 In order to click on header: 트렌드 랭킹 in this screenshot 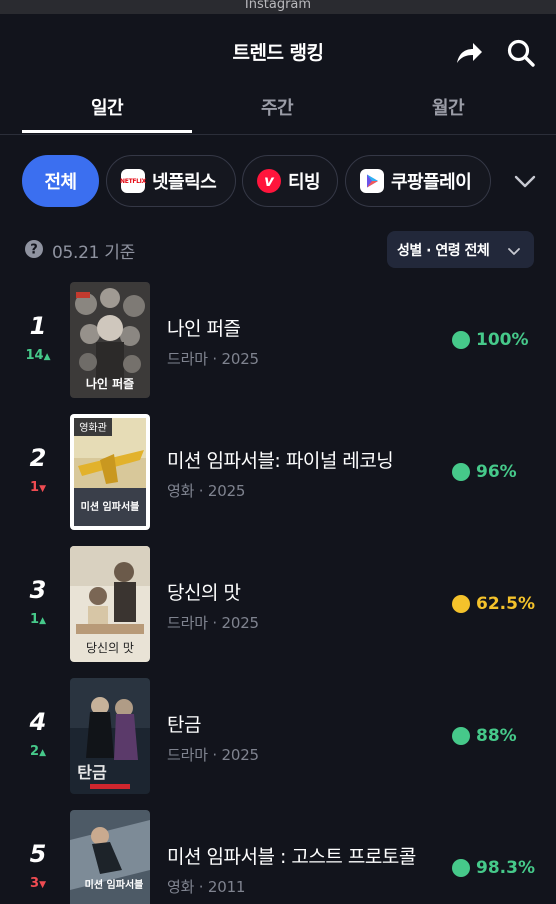, I will do `click(278, 52)`.